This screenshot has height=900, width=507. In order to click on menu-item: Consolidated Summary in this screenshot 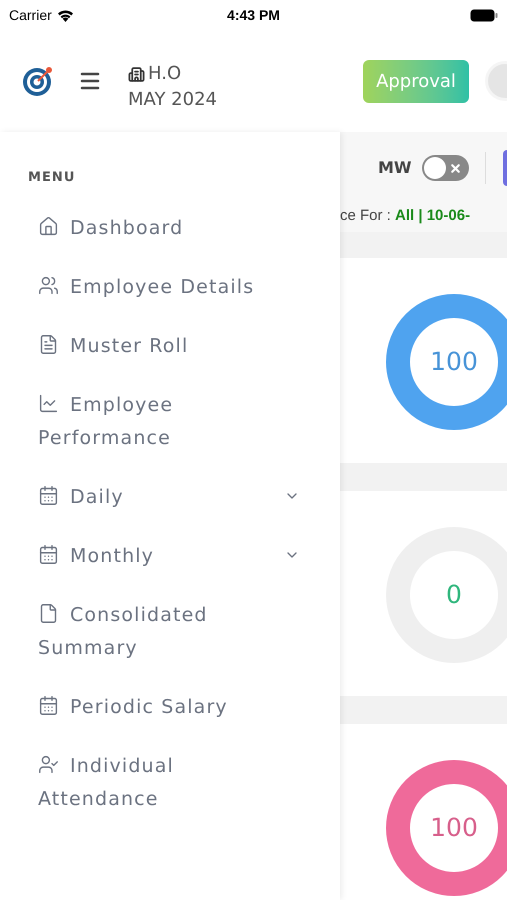, I will do `click(155, 632)`.